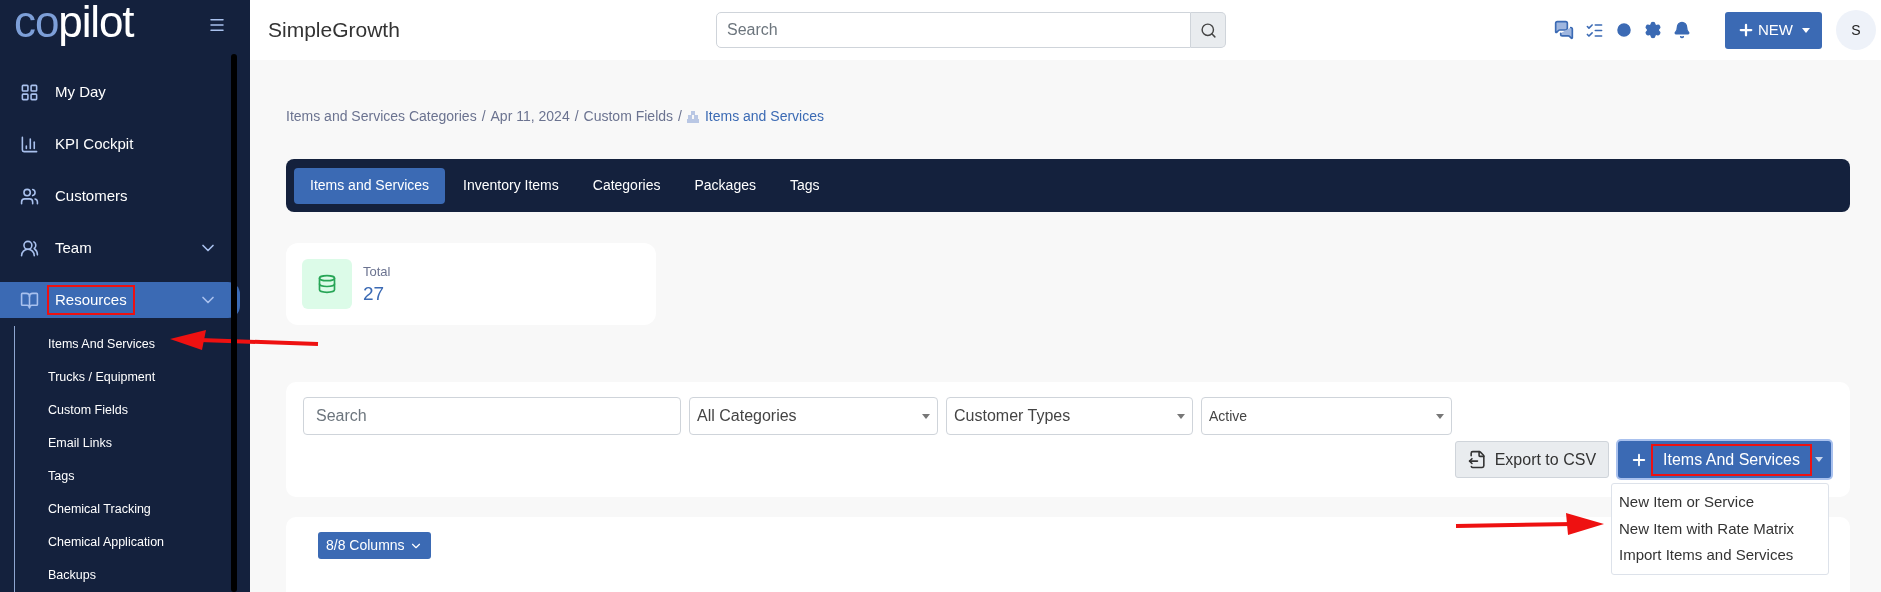 The height and width of the screenshot is (592, 1881). I want to click on new-button: NEW, so click(1773, 30).